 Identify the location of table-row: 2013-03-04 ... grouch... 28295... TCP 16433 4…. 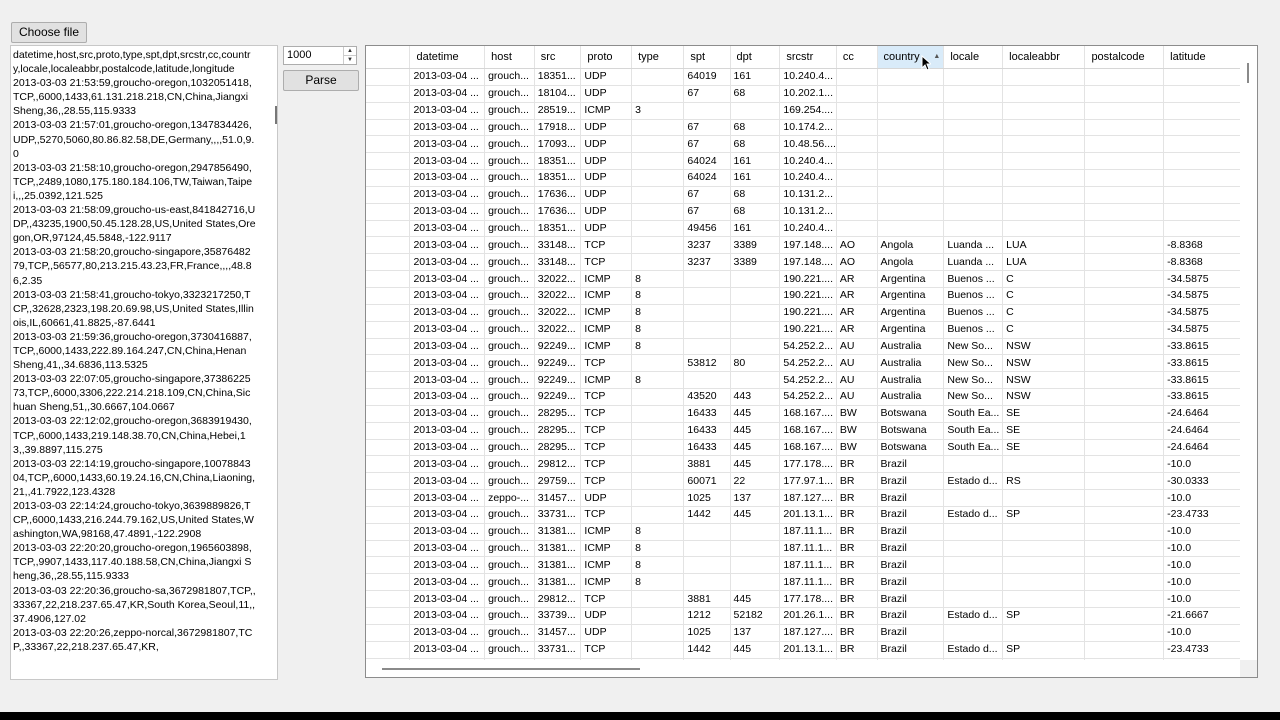
(804, 414).